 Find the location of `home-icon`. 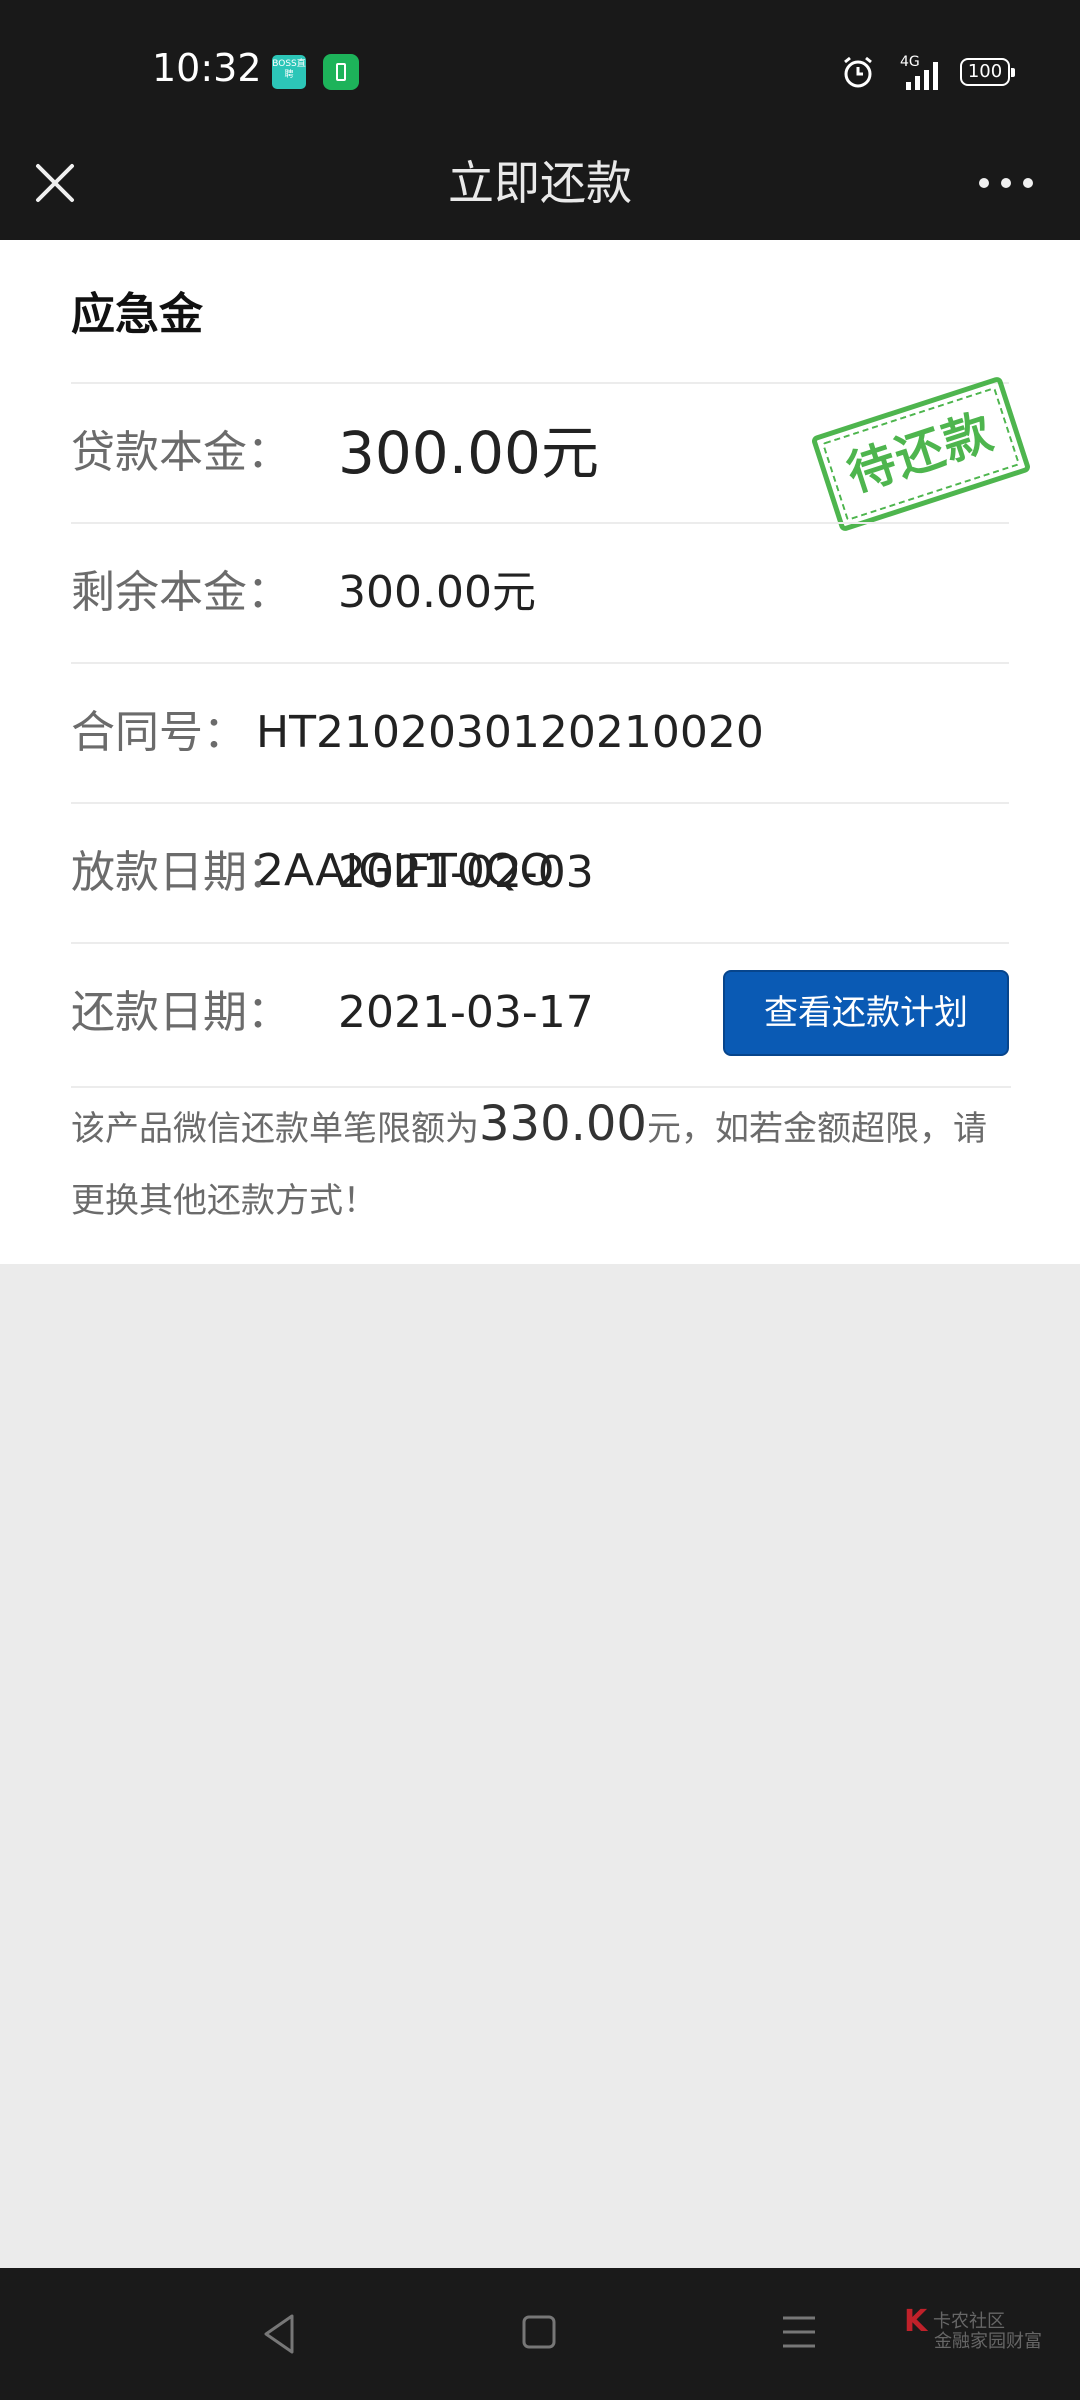

home-icon is located at coordinates (539, 2332).